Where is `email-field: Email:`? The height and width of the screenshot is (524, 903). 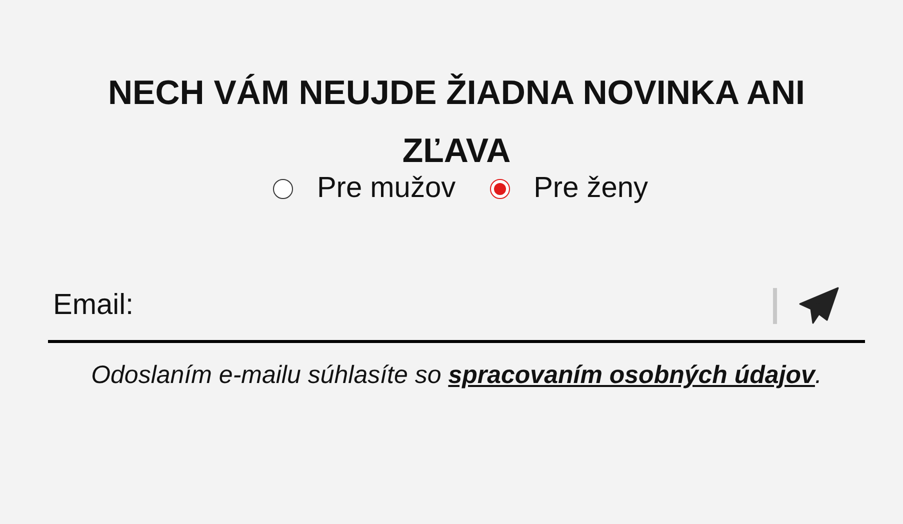
email-field: Email: is located at coordinates (456, 307).